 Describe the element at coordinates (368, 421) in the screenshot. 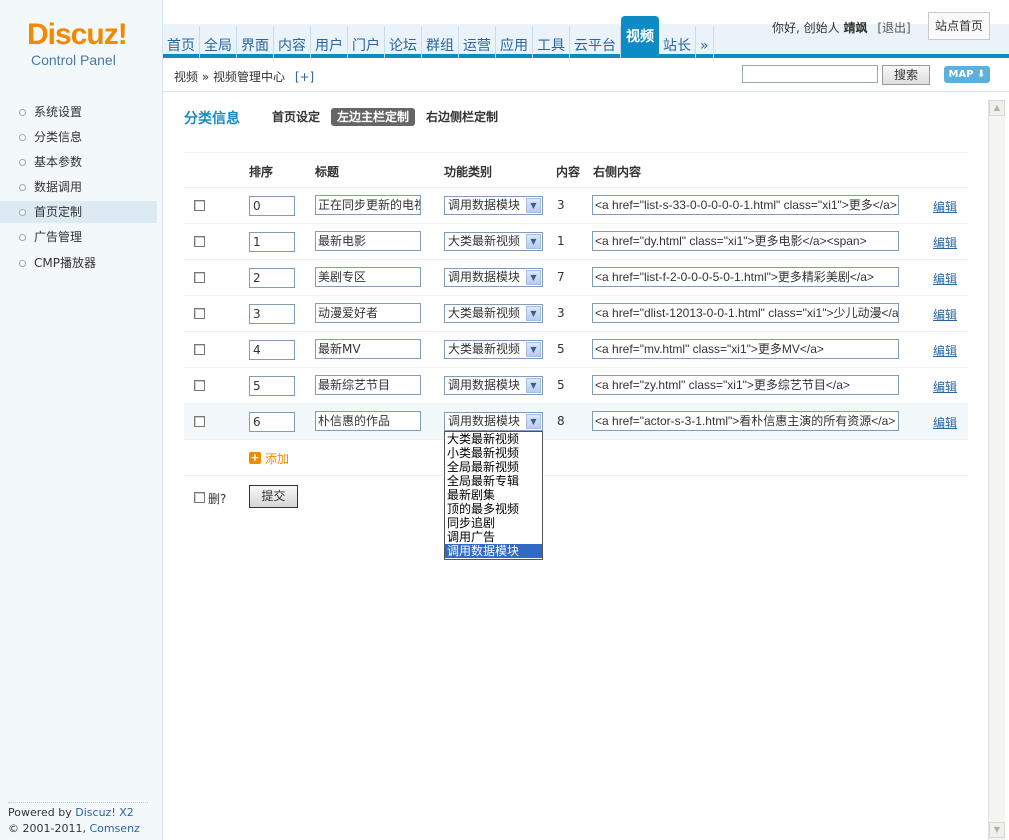

I see `title-input: 朴信惠的作品` at that location.